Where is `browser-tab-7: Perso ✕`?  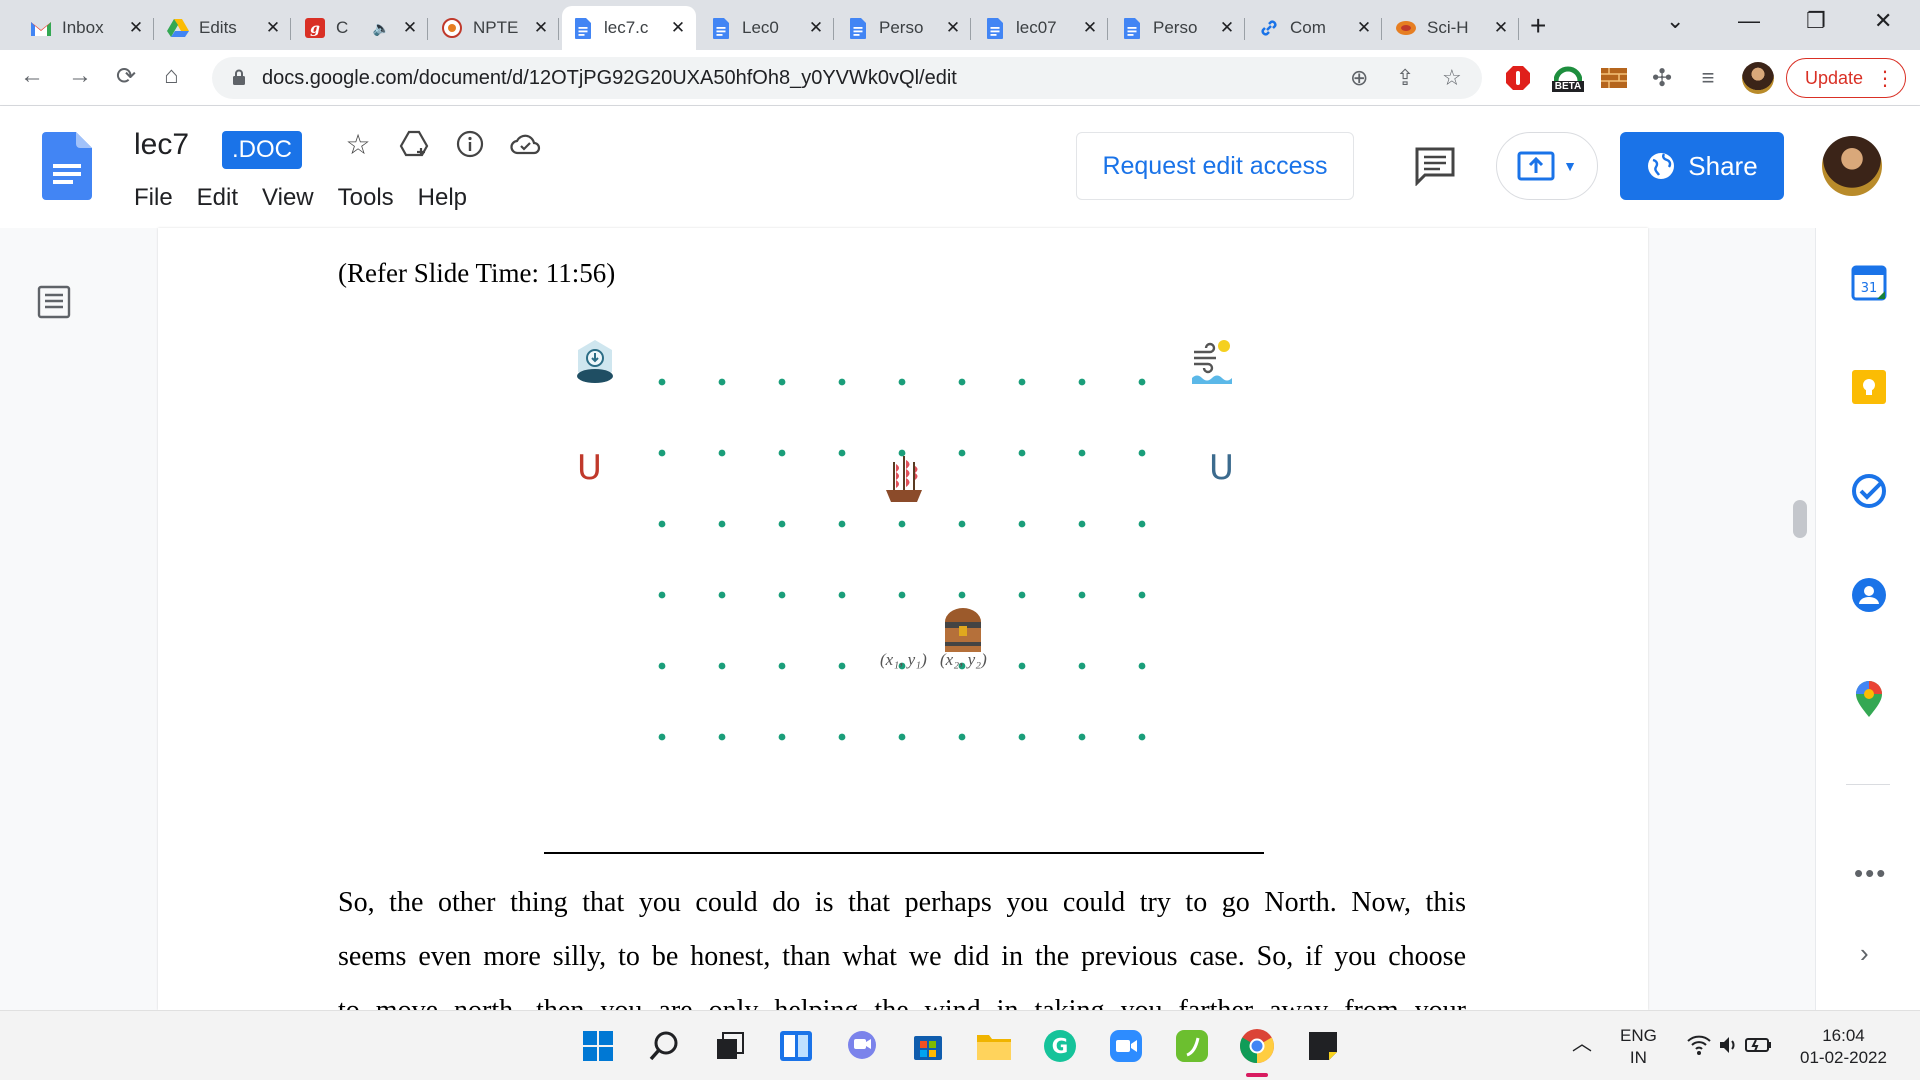
browser-tab-7: Perso ✕ is located at coordinates (904, 28).